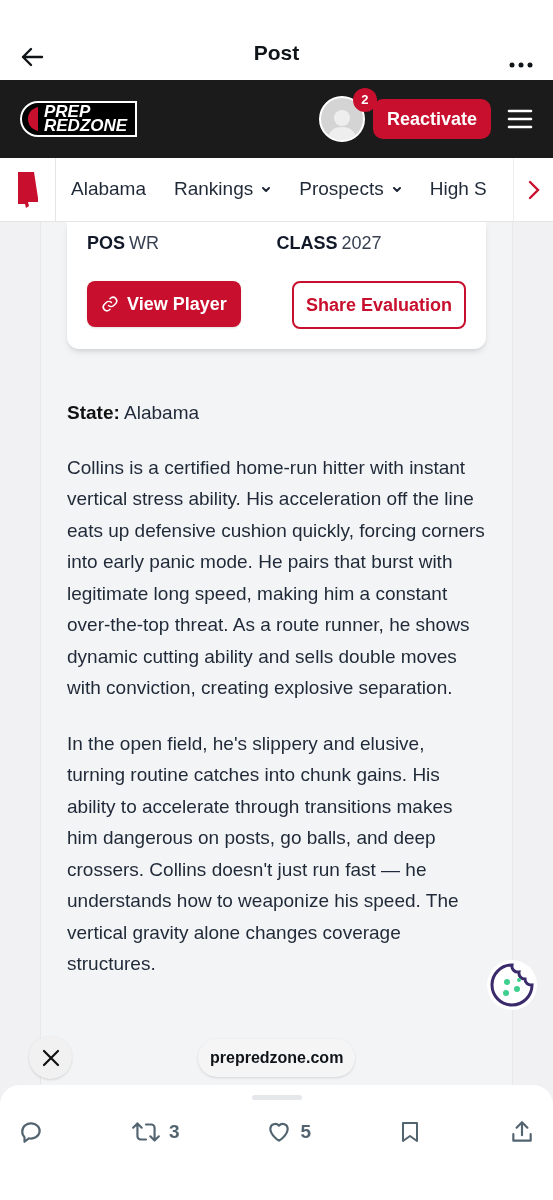 This screenshot has height=1200, width=553. Describe the element at coordinates (32, 57) in the screenshot. I see `back-arrow-icon` at that location.